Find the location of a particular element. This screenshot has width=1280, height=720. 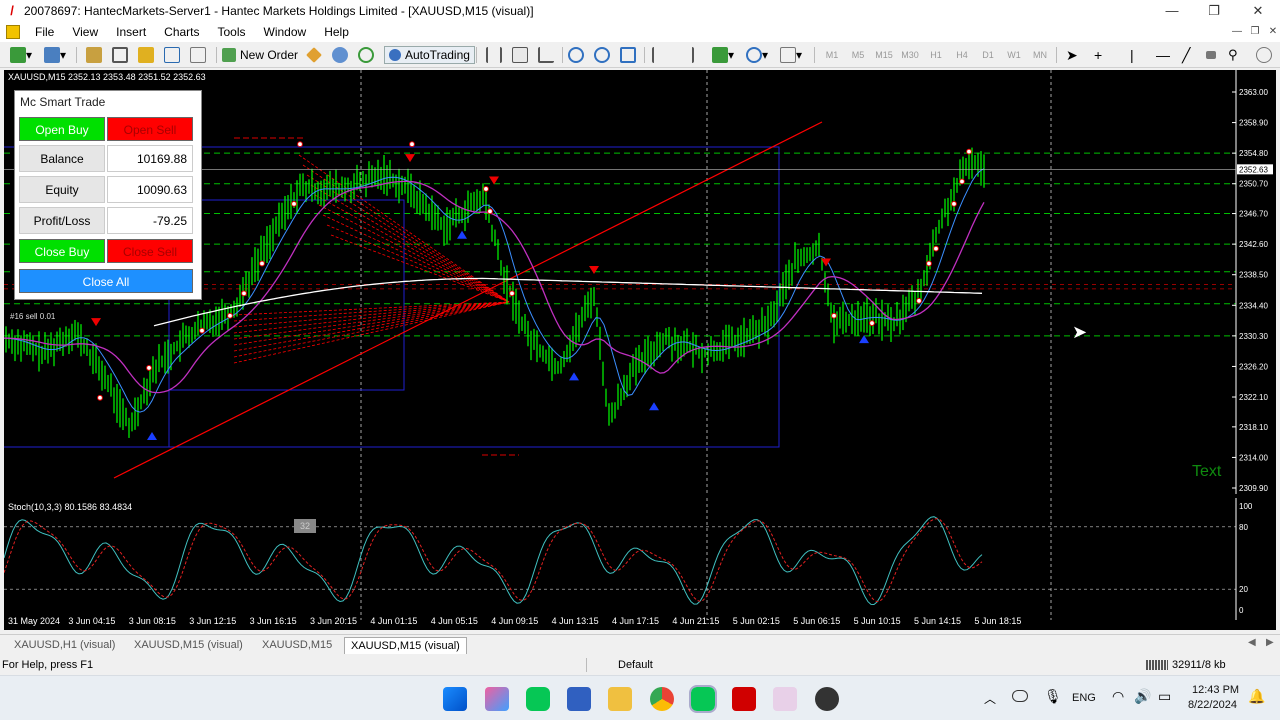

new-chart-button: ▾ is located at coordinates (21, 55).